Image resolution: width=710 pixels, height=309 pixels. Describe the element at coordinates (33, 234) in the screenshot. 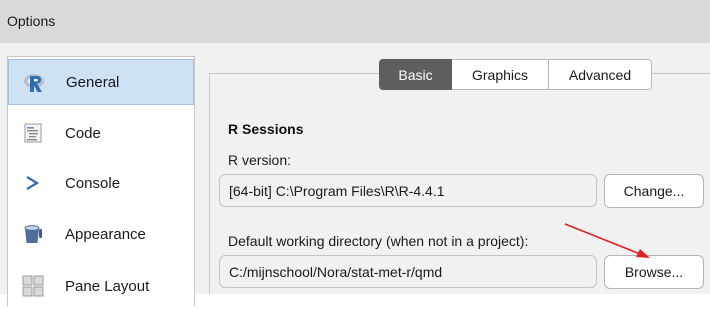

I see `paint-bucket-icon` at that location.